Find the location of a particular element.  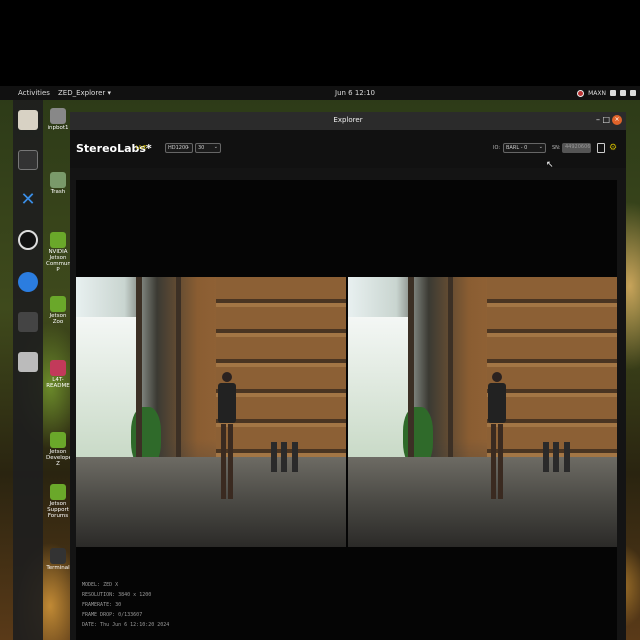

power-icon is located at coordinates (633, 93).